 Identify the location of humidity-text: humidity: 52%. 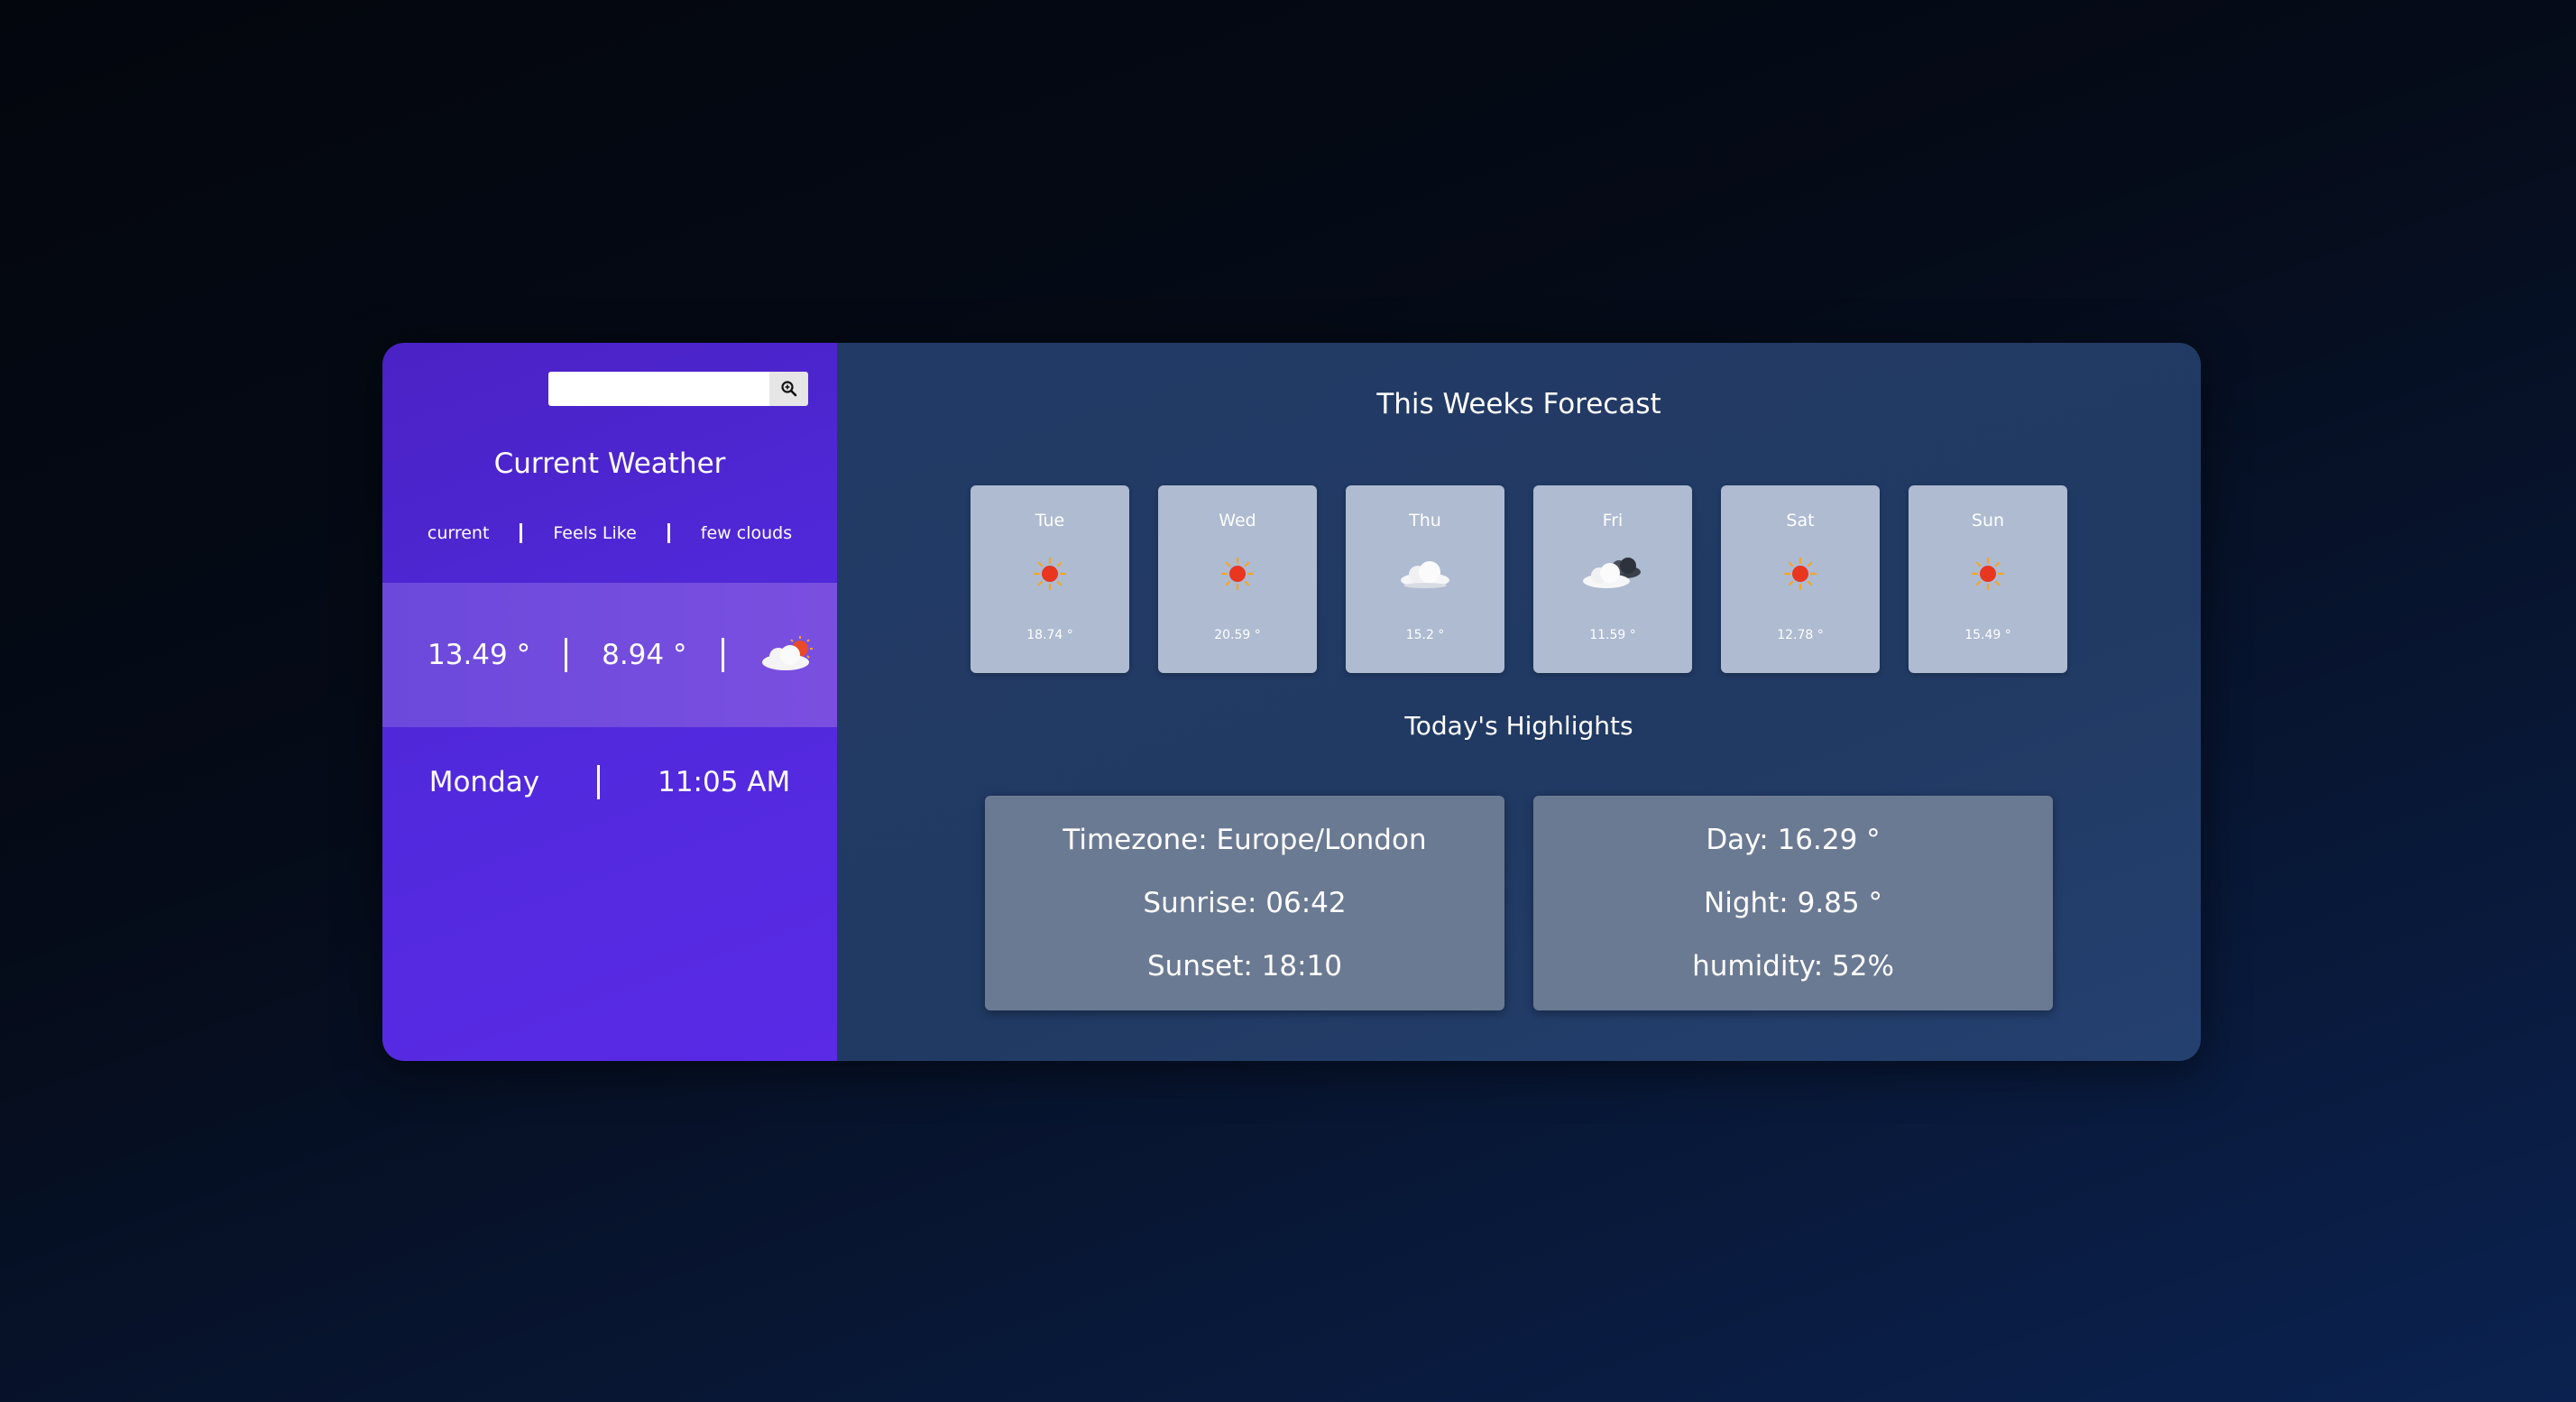
(1793, 966).